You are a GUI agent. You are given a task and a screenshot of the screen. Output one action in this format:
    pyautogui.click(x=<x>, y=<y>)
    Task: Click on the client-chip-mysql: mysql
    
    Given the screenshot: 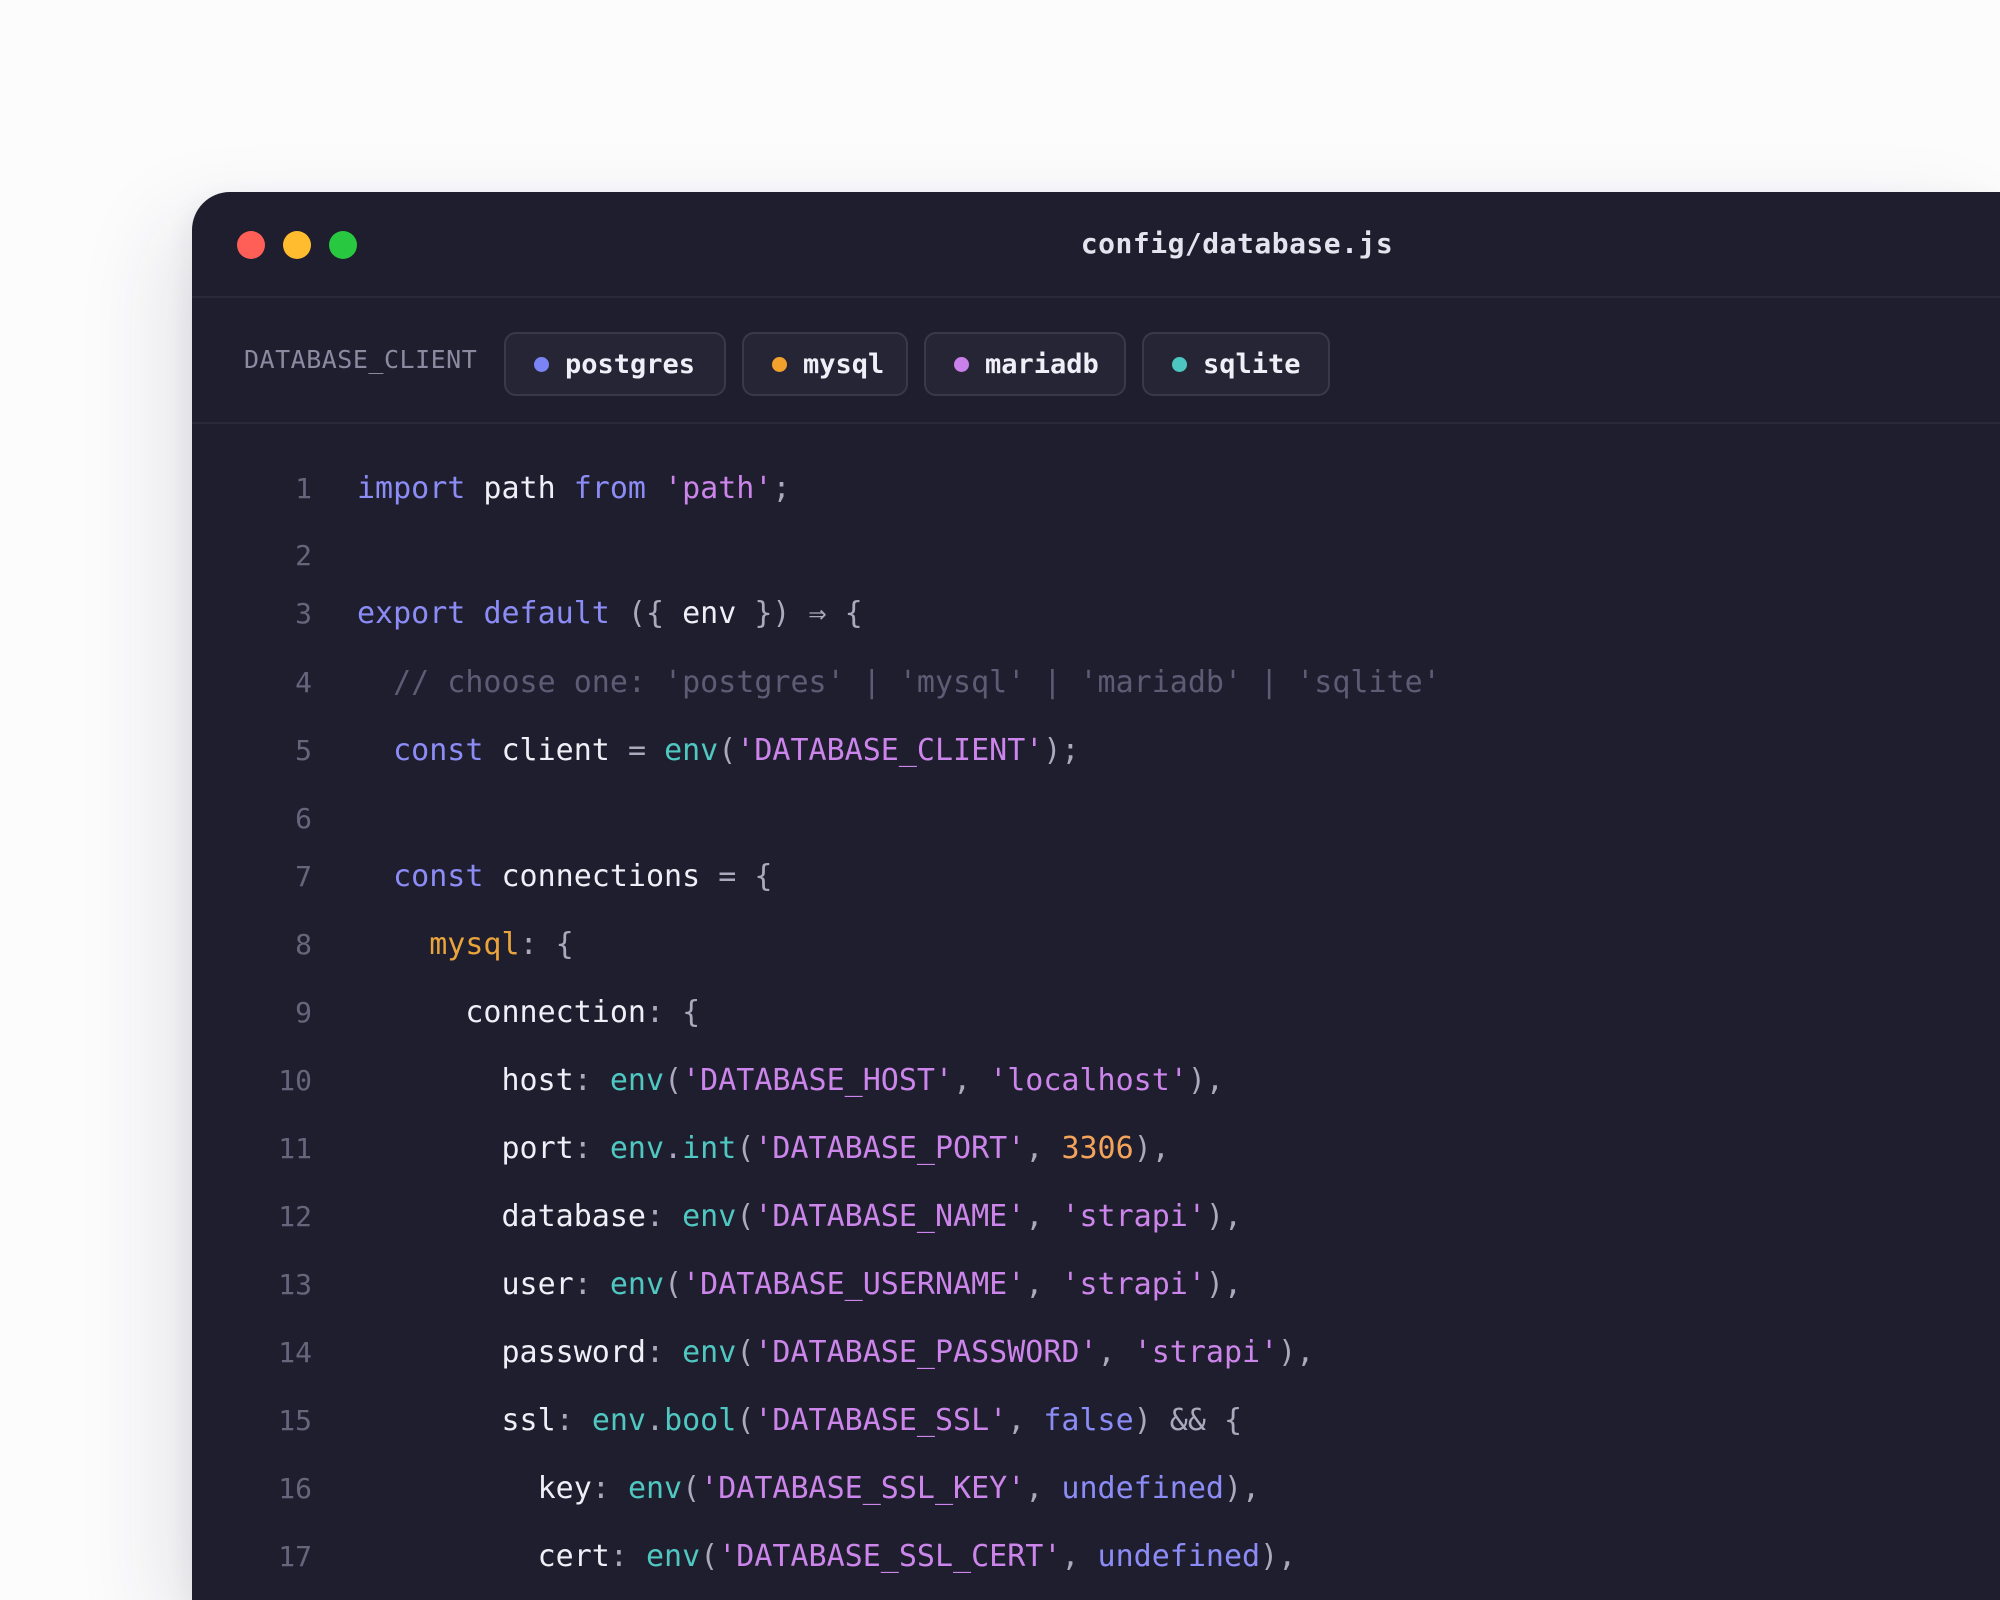 What is the action you would take?
    pyautogui.click(x=825, y=364)
    